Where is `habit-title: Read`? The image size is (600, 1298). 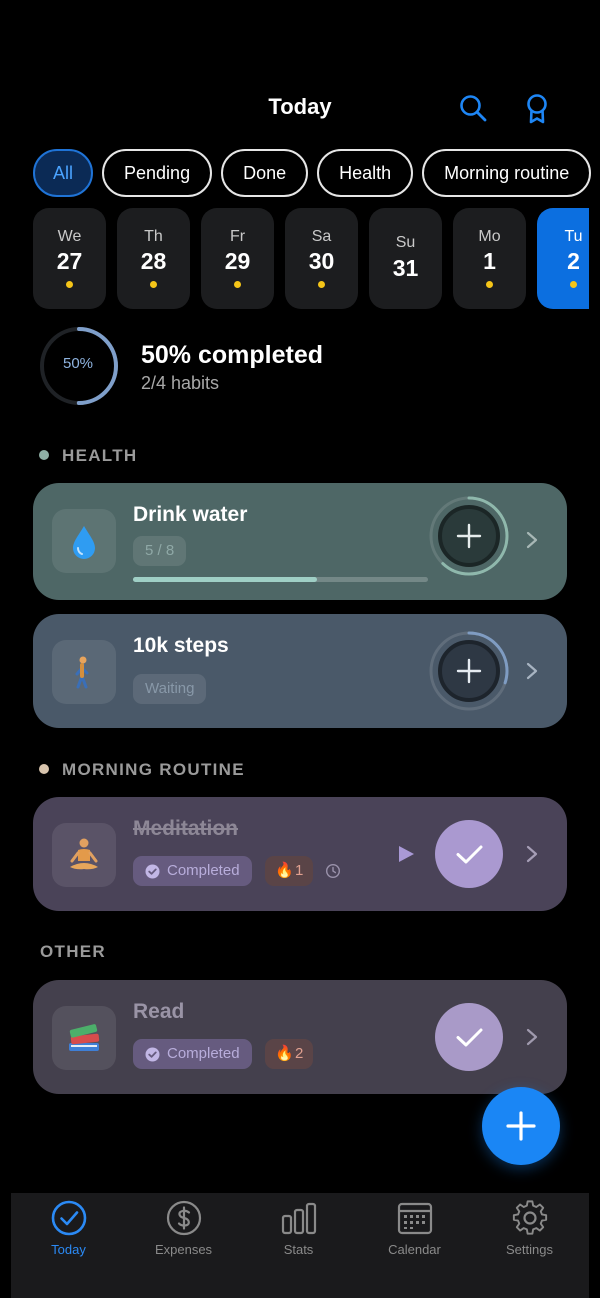 habit-title: Read is located at coordinates (159, 1011).